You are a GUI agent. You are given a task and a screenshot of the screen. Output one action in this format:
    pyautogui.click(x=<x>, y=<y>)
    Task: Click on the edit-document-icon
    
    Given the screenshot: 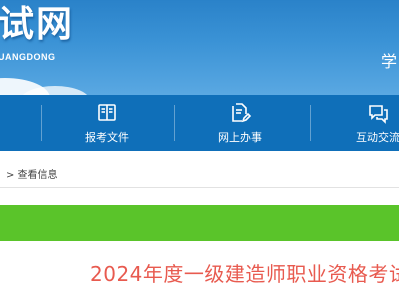 What is the action you would take?
    pyautogui.click(x=242, y=113)
    